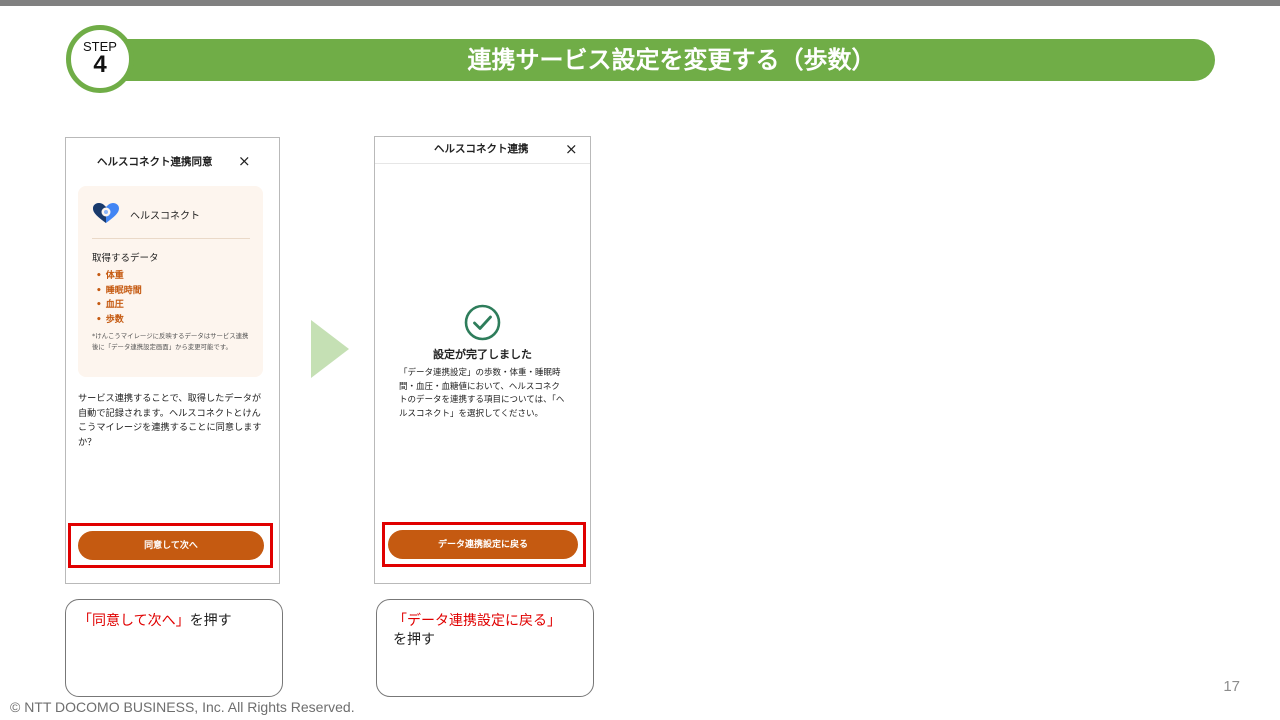 The width and height of the screenshot is (1280, 720). What do you see at coordinates (671, 60) in the screenshot?
I see `step-title: 連携サービス設定を変更する（歩数）` at bounding box center [671, 60].